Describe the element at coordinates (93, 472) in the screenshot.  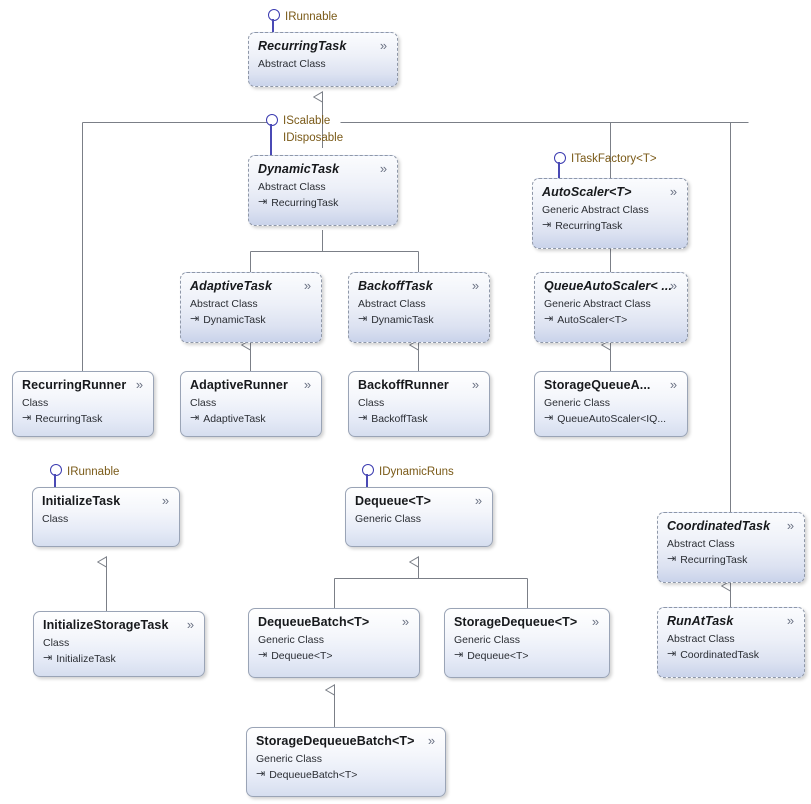
I see `interface-label-irunnable-init: IRunnable` at that location.